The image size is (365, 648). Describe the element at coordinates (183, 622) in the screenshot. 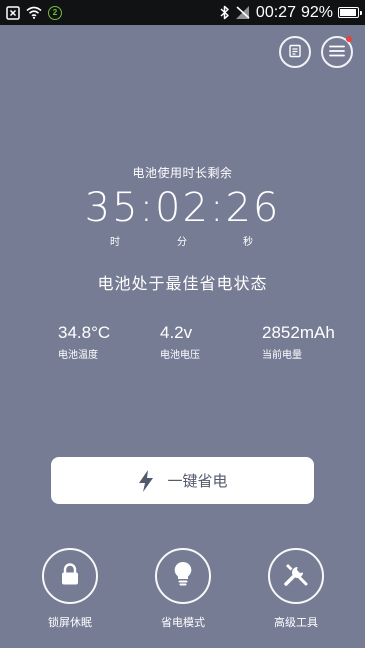

I see `tool-power-mode-label: 省电模式` at that location.